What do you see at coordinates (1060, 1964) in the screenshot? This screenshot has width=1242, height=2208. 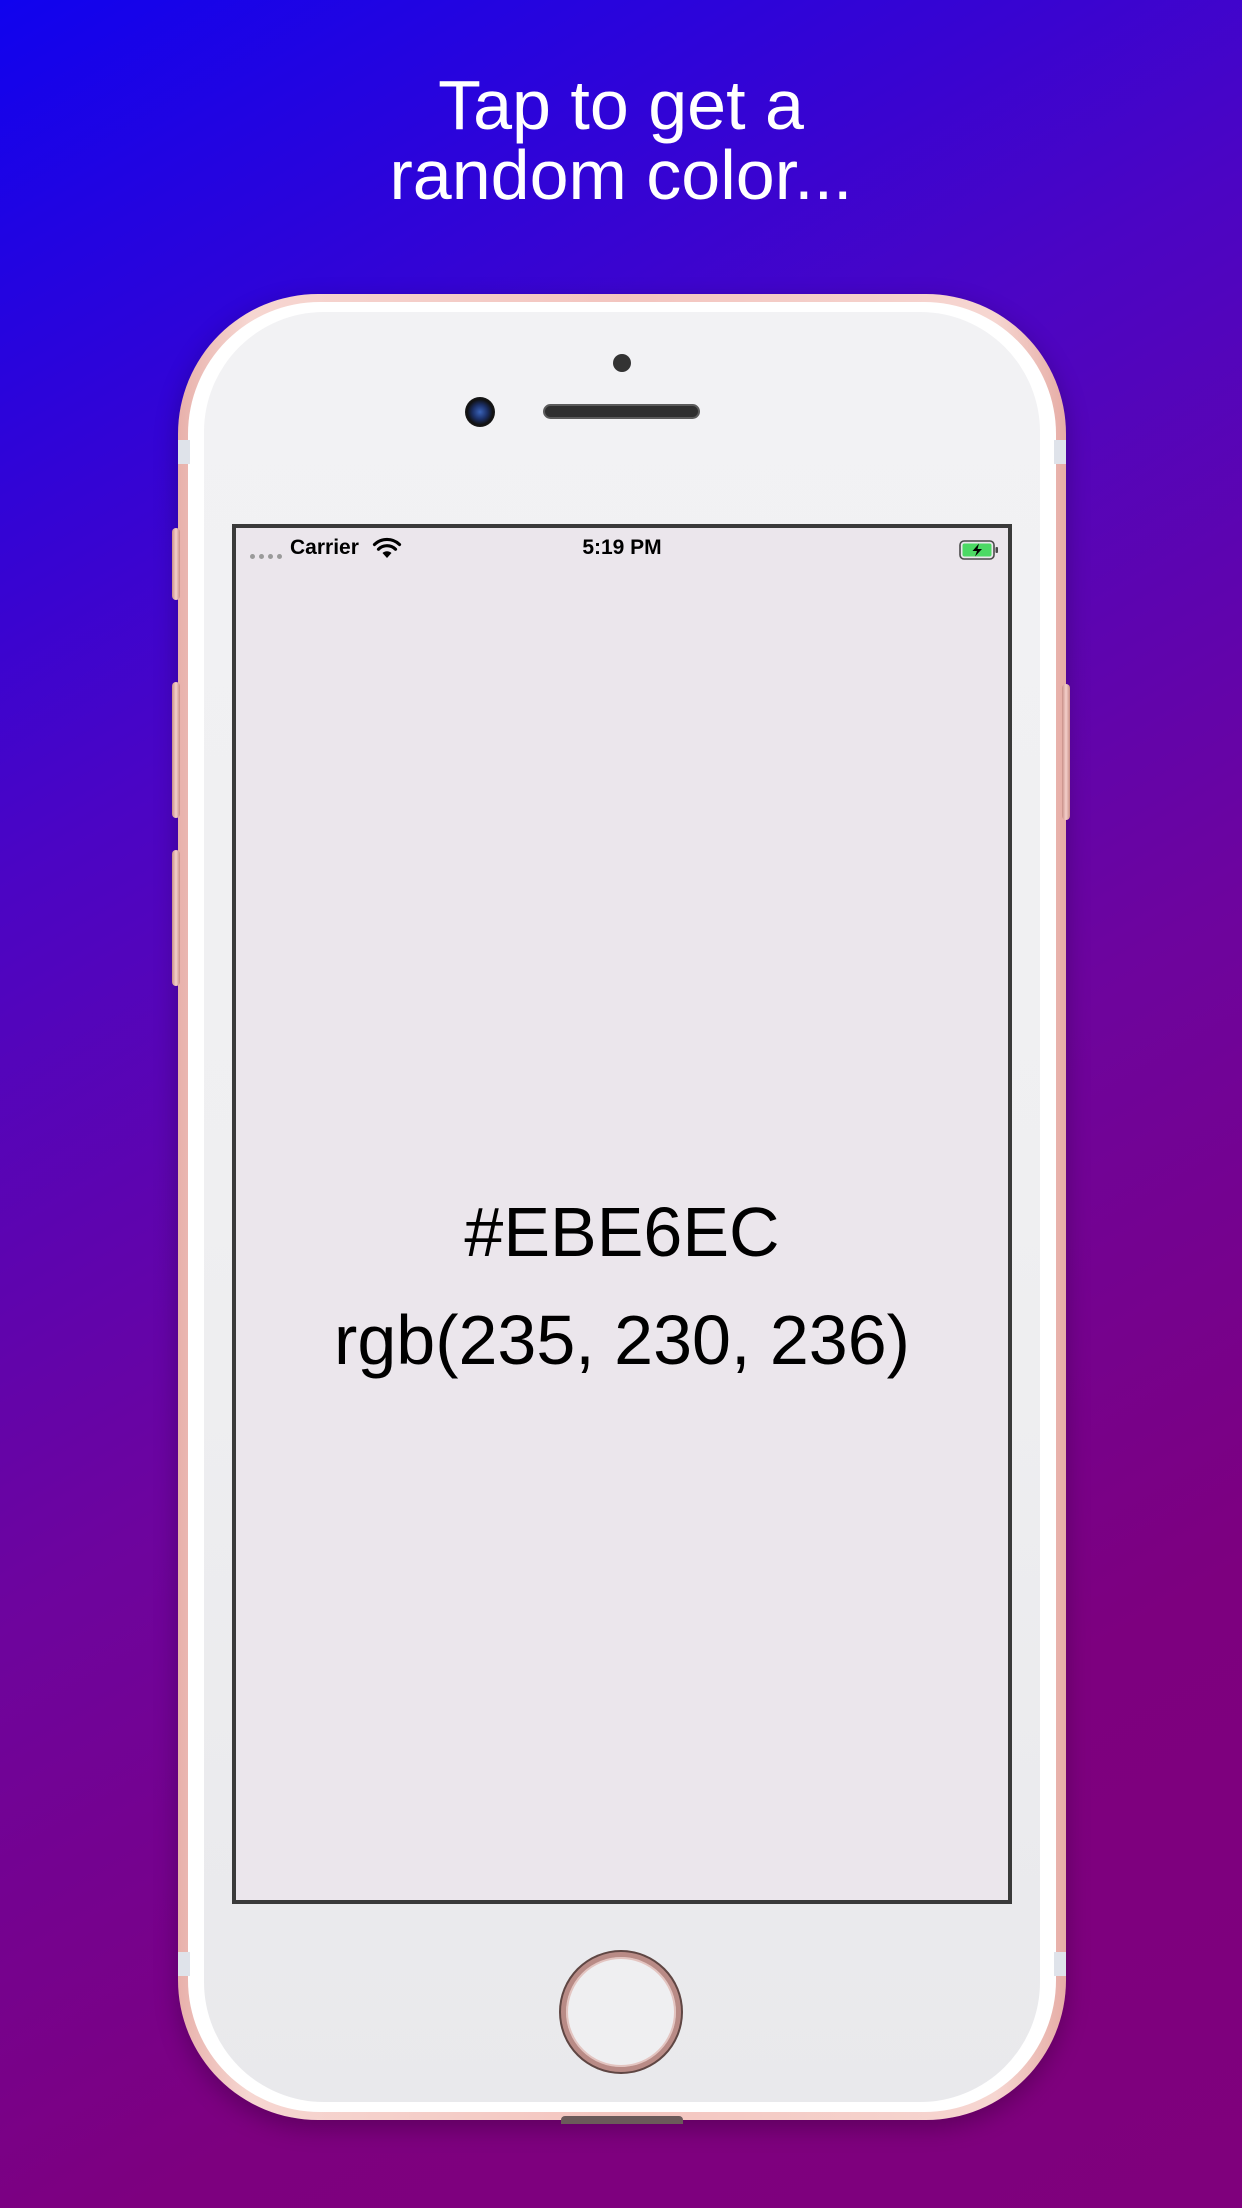 I see `antenna-line-bottom-right` at bounding box center [1060, 1964].